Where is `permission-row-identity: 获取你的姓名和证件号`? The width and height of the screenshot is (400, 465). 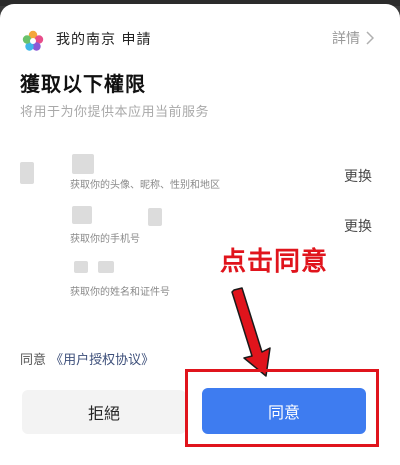
permission-row-identity: 获取你的姓名和证件号 is located at coordinates (200, 279).